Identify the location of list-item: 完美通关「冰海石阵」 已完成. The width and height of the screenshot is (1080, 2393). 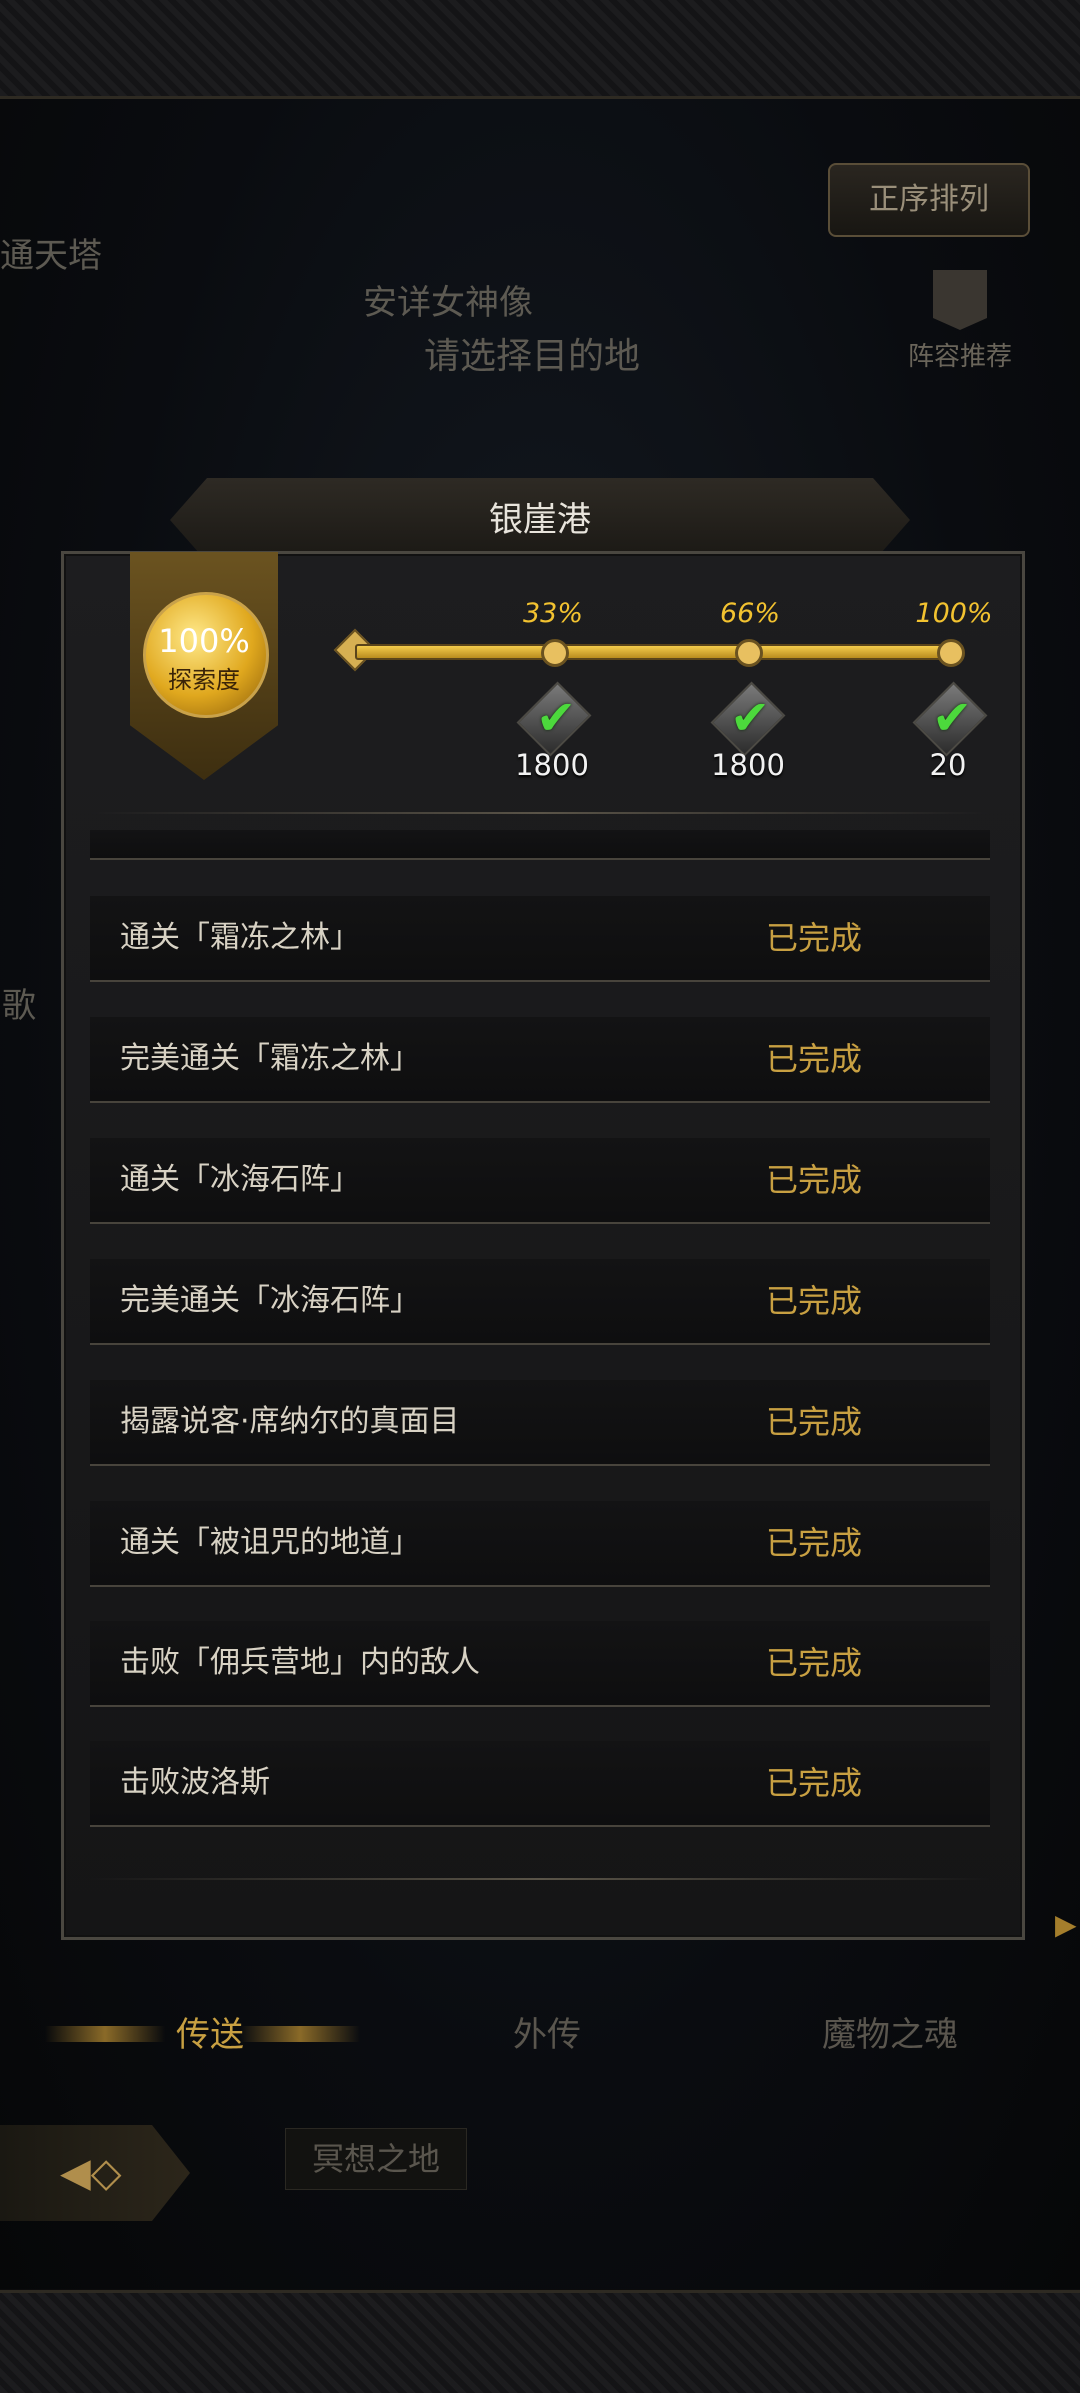
(540, 1302).